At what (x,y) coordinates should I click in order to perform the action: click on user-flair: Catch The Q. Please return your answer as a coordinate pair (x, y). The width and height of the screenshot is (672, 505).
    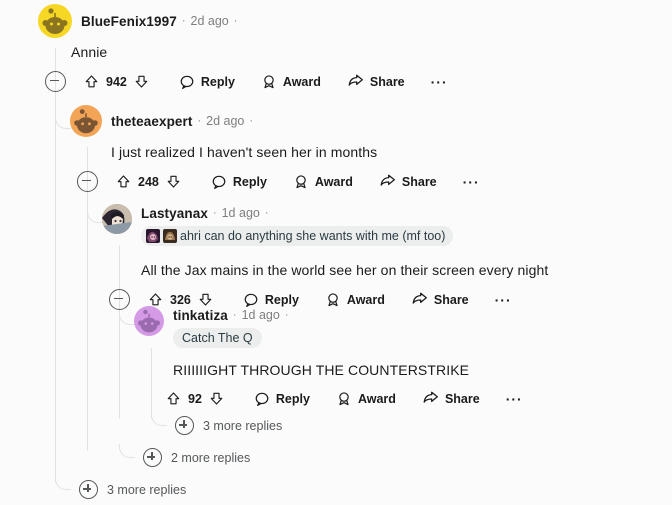
    Looking at the image, I should click on (217, 338).